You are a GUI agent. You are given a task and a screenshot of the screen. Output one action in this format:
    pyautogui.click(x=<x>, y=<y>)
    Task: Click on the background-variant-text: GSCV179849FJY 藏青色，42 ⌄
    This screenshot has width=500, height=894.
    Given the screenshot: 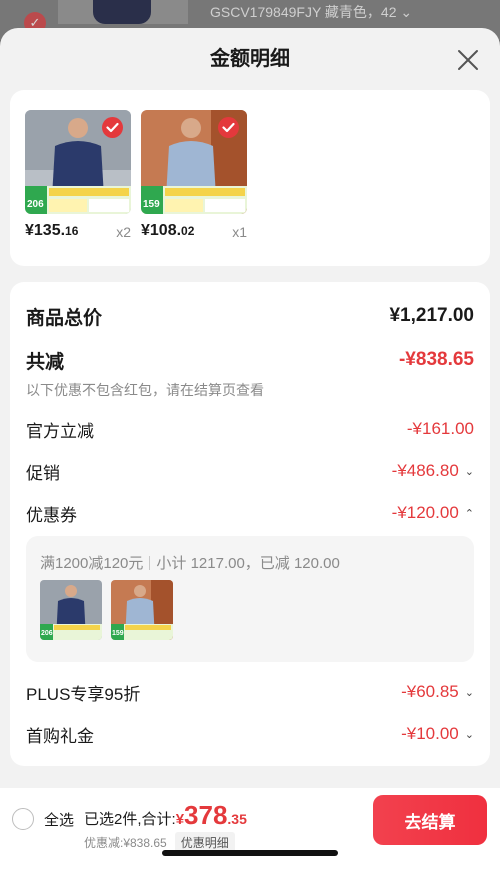 What is the action you would take?
    pyautogui.click(x=311, y=12)
    